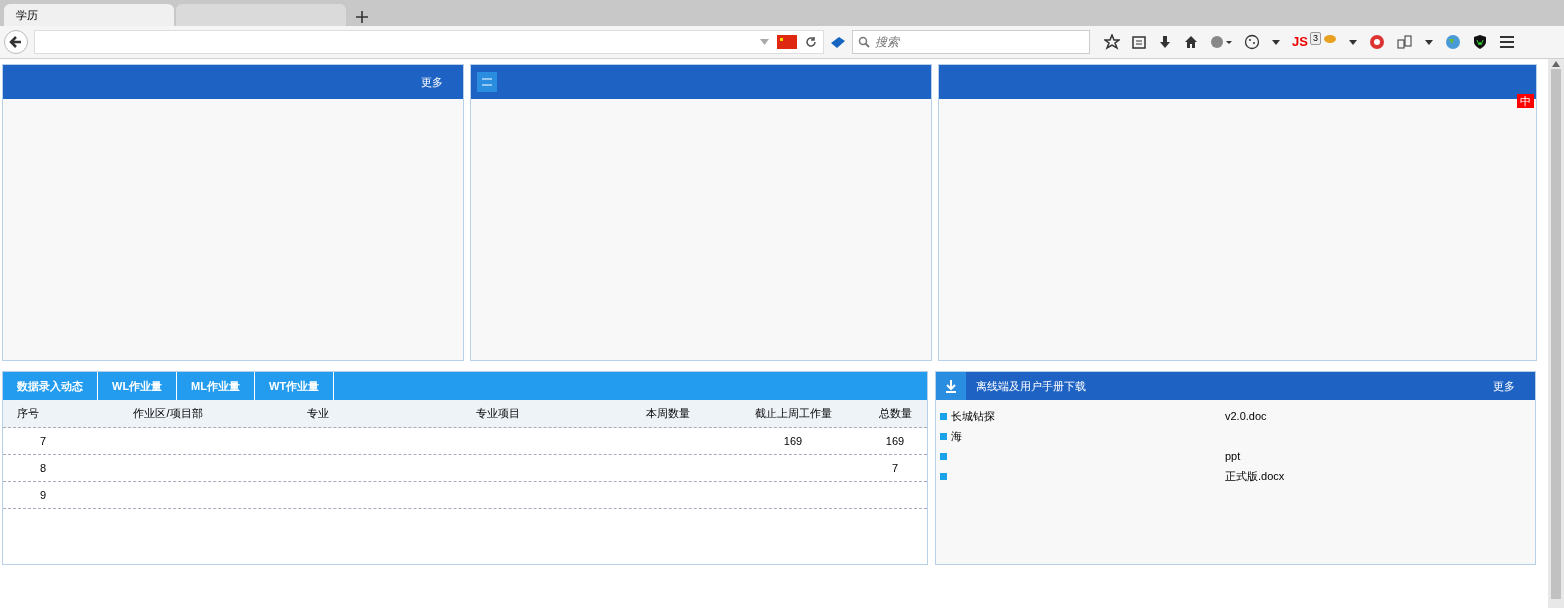  What do you see at coordinates (1031, 386) in the screenshot?
I see `panel-title: 离线端及用户手册下载` at bounding box center [1031, 386].